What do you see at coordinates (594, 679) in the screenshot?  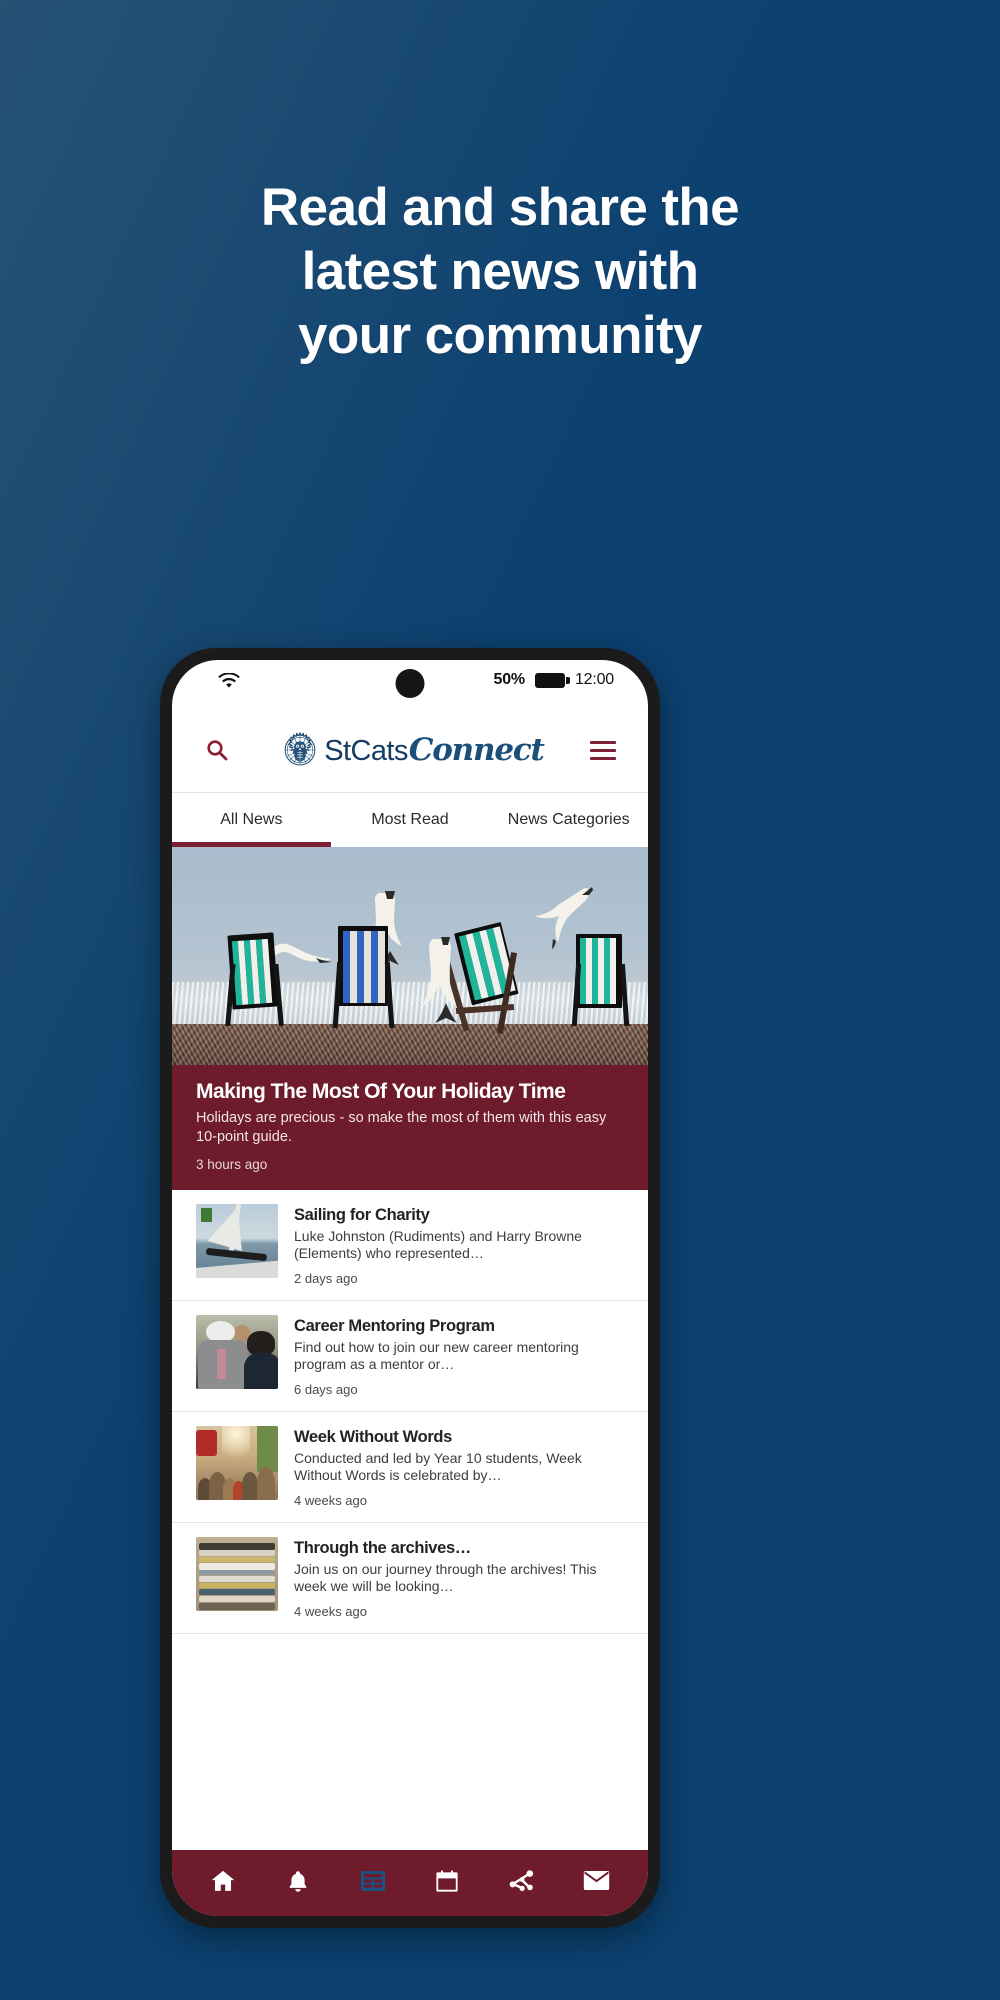 I see `status-time: 12:00` at bounding box center [594, 679].